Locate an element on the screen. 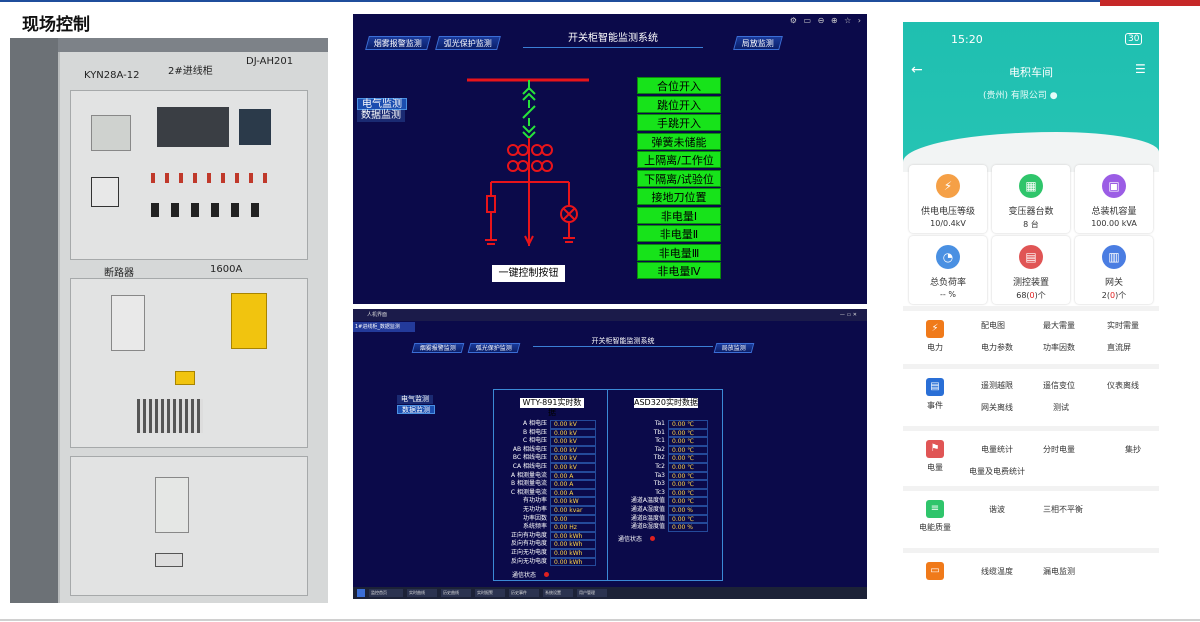  status-trip-input: 跳位开入 is located at coordinates (679, 104).